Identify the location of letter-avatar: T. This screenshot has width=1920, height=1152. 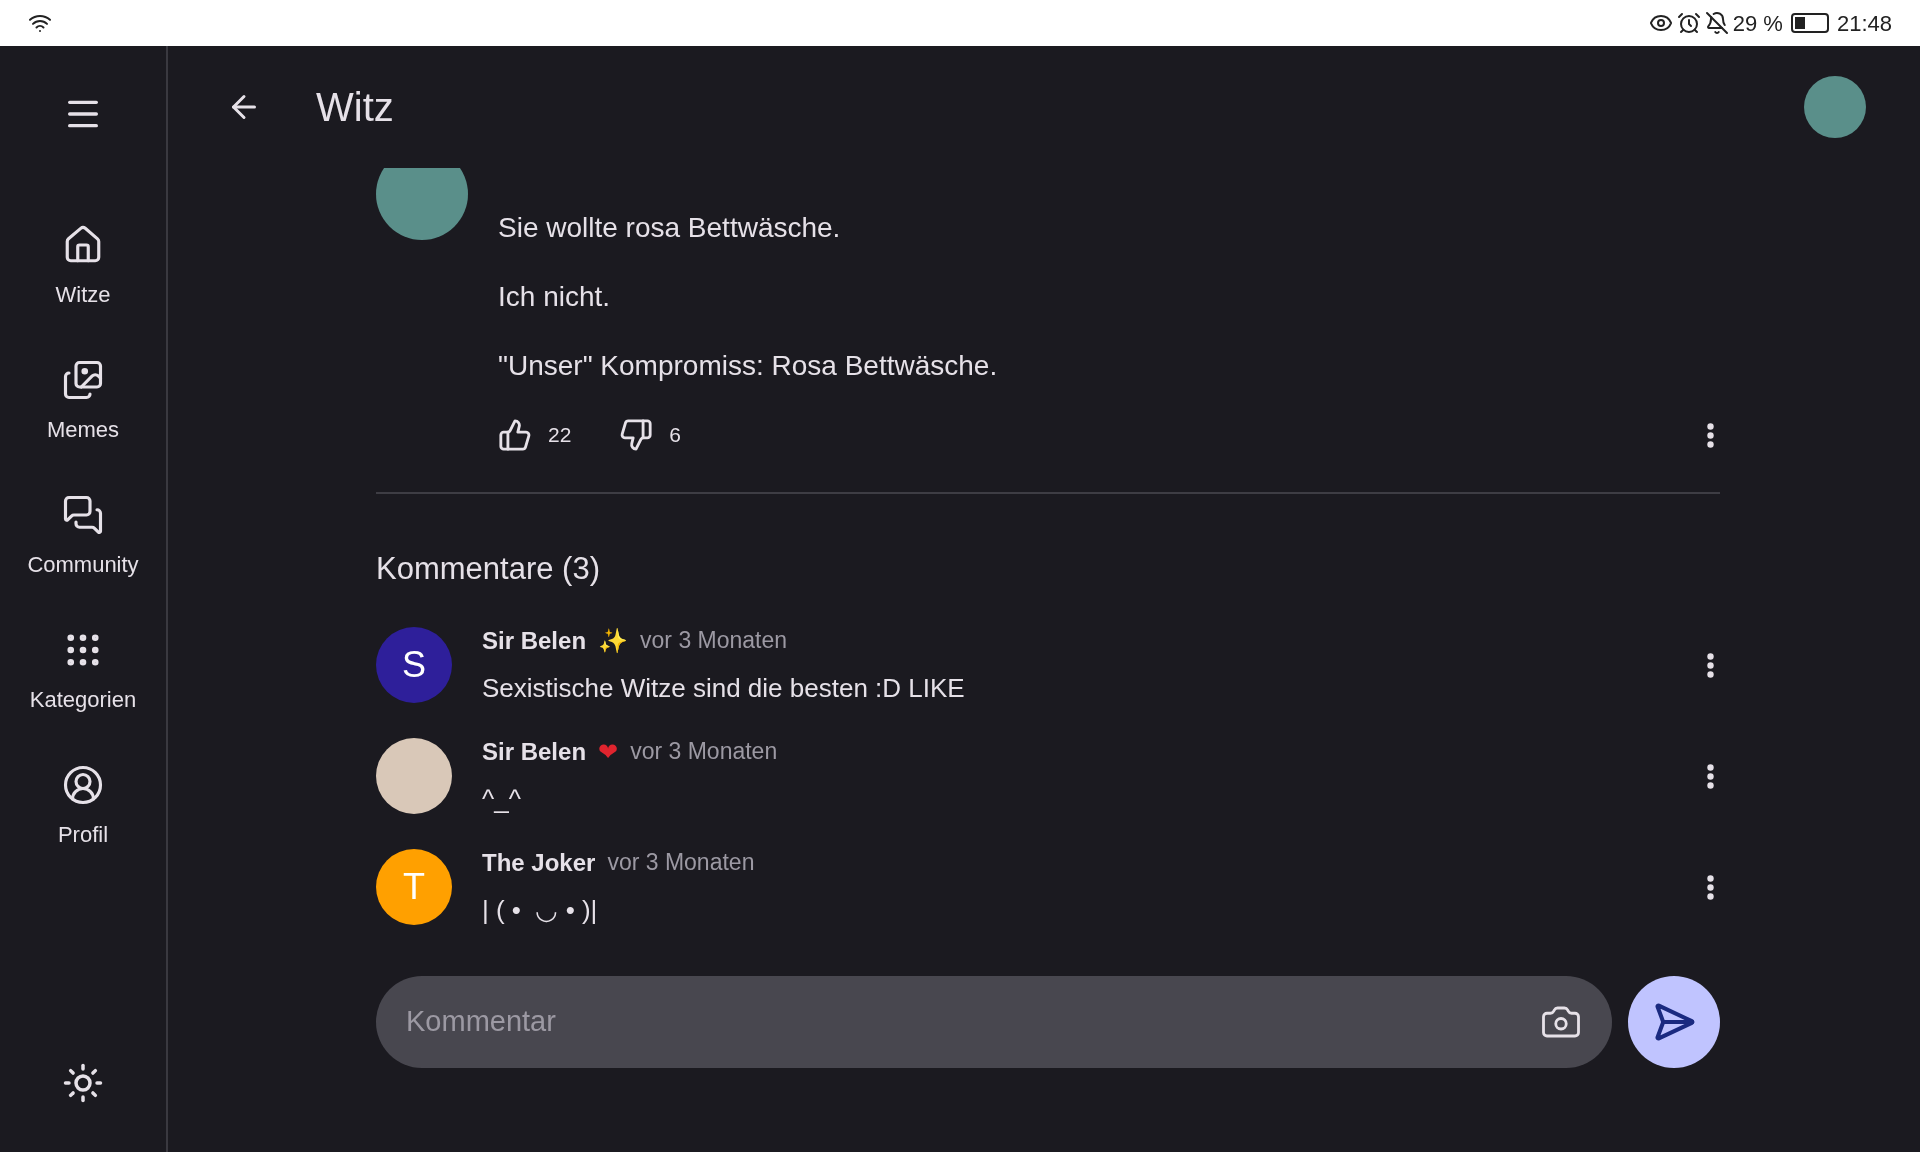
(414, 887).